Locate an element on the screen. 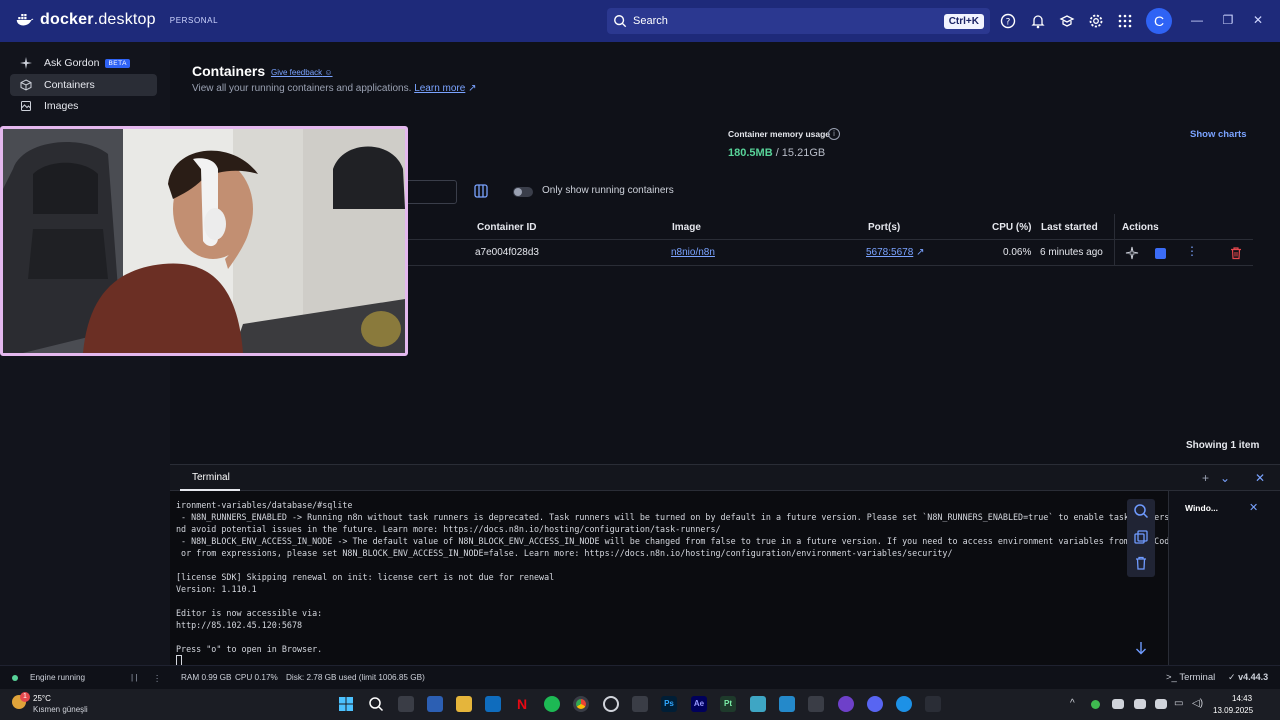 The height and width of the screenshot is (720, 1280). apps-grid-icon is located at coordinates (1125, 21).